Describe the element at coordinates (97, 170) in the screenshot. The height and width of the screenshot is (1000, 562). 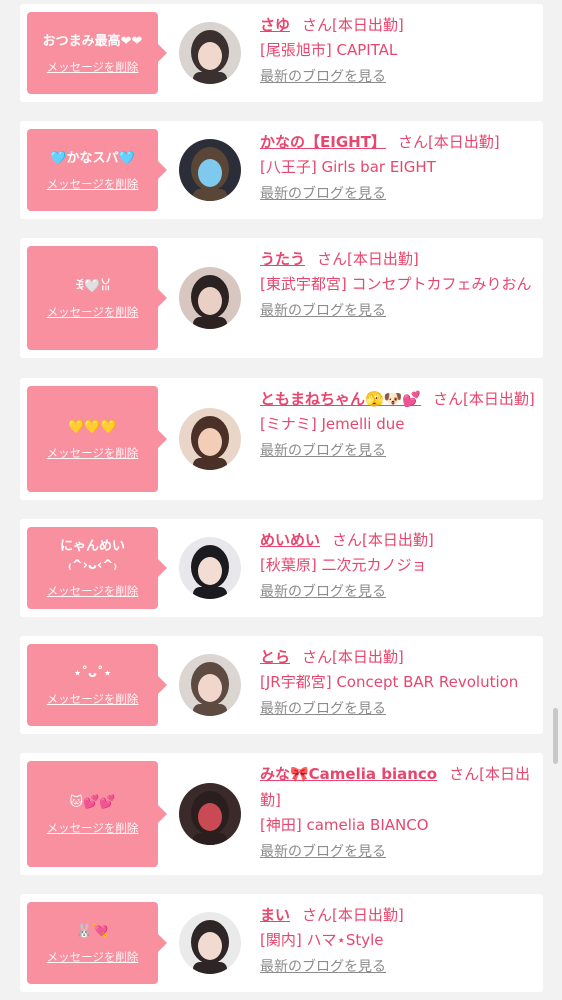
I see `message-bubble: 🩵かなスパ🩵 メッセージを削除` at that location.